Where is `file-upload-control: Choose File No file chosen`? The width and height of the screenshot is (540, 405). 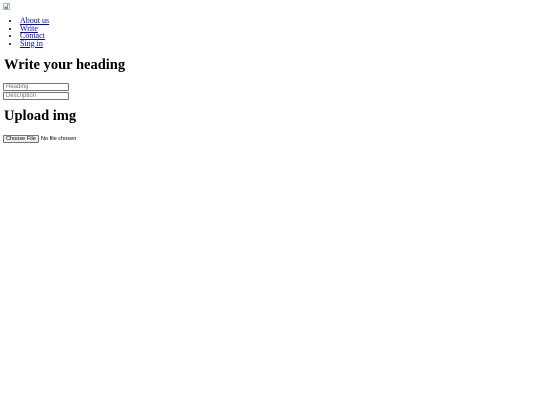 file-upload-control: Choose File No file chosen is located at coordinates (39, 138).